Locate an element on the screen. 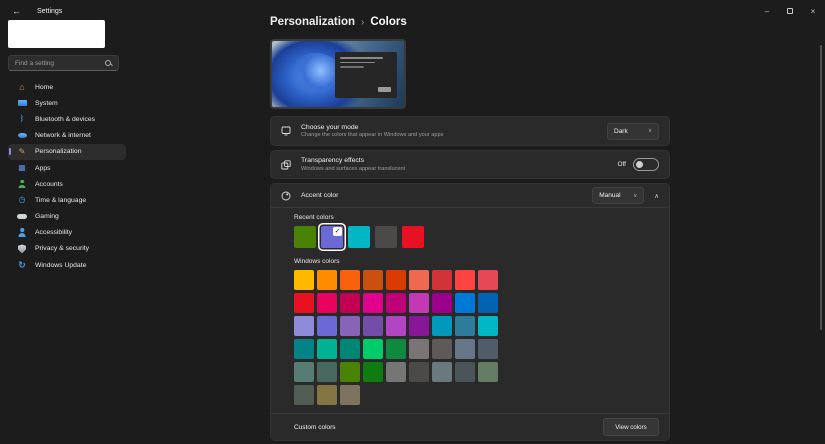 The height and width of the screenshot is (444, 825). sidebar-item-windows-update: ↻ Windows Update is located at coordinates (67, 265).